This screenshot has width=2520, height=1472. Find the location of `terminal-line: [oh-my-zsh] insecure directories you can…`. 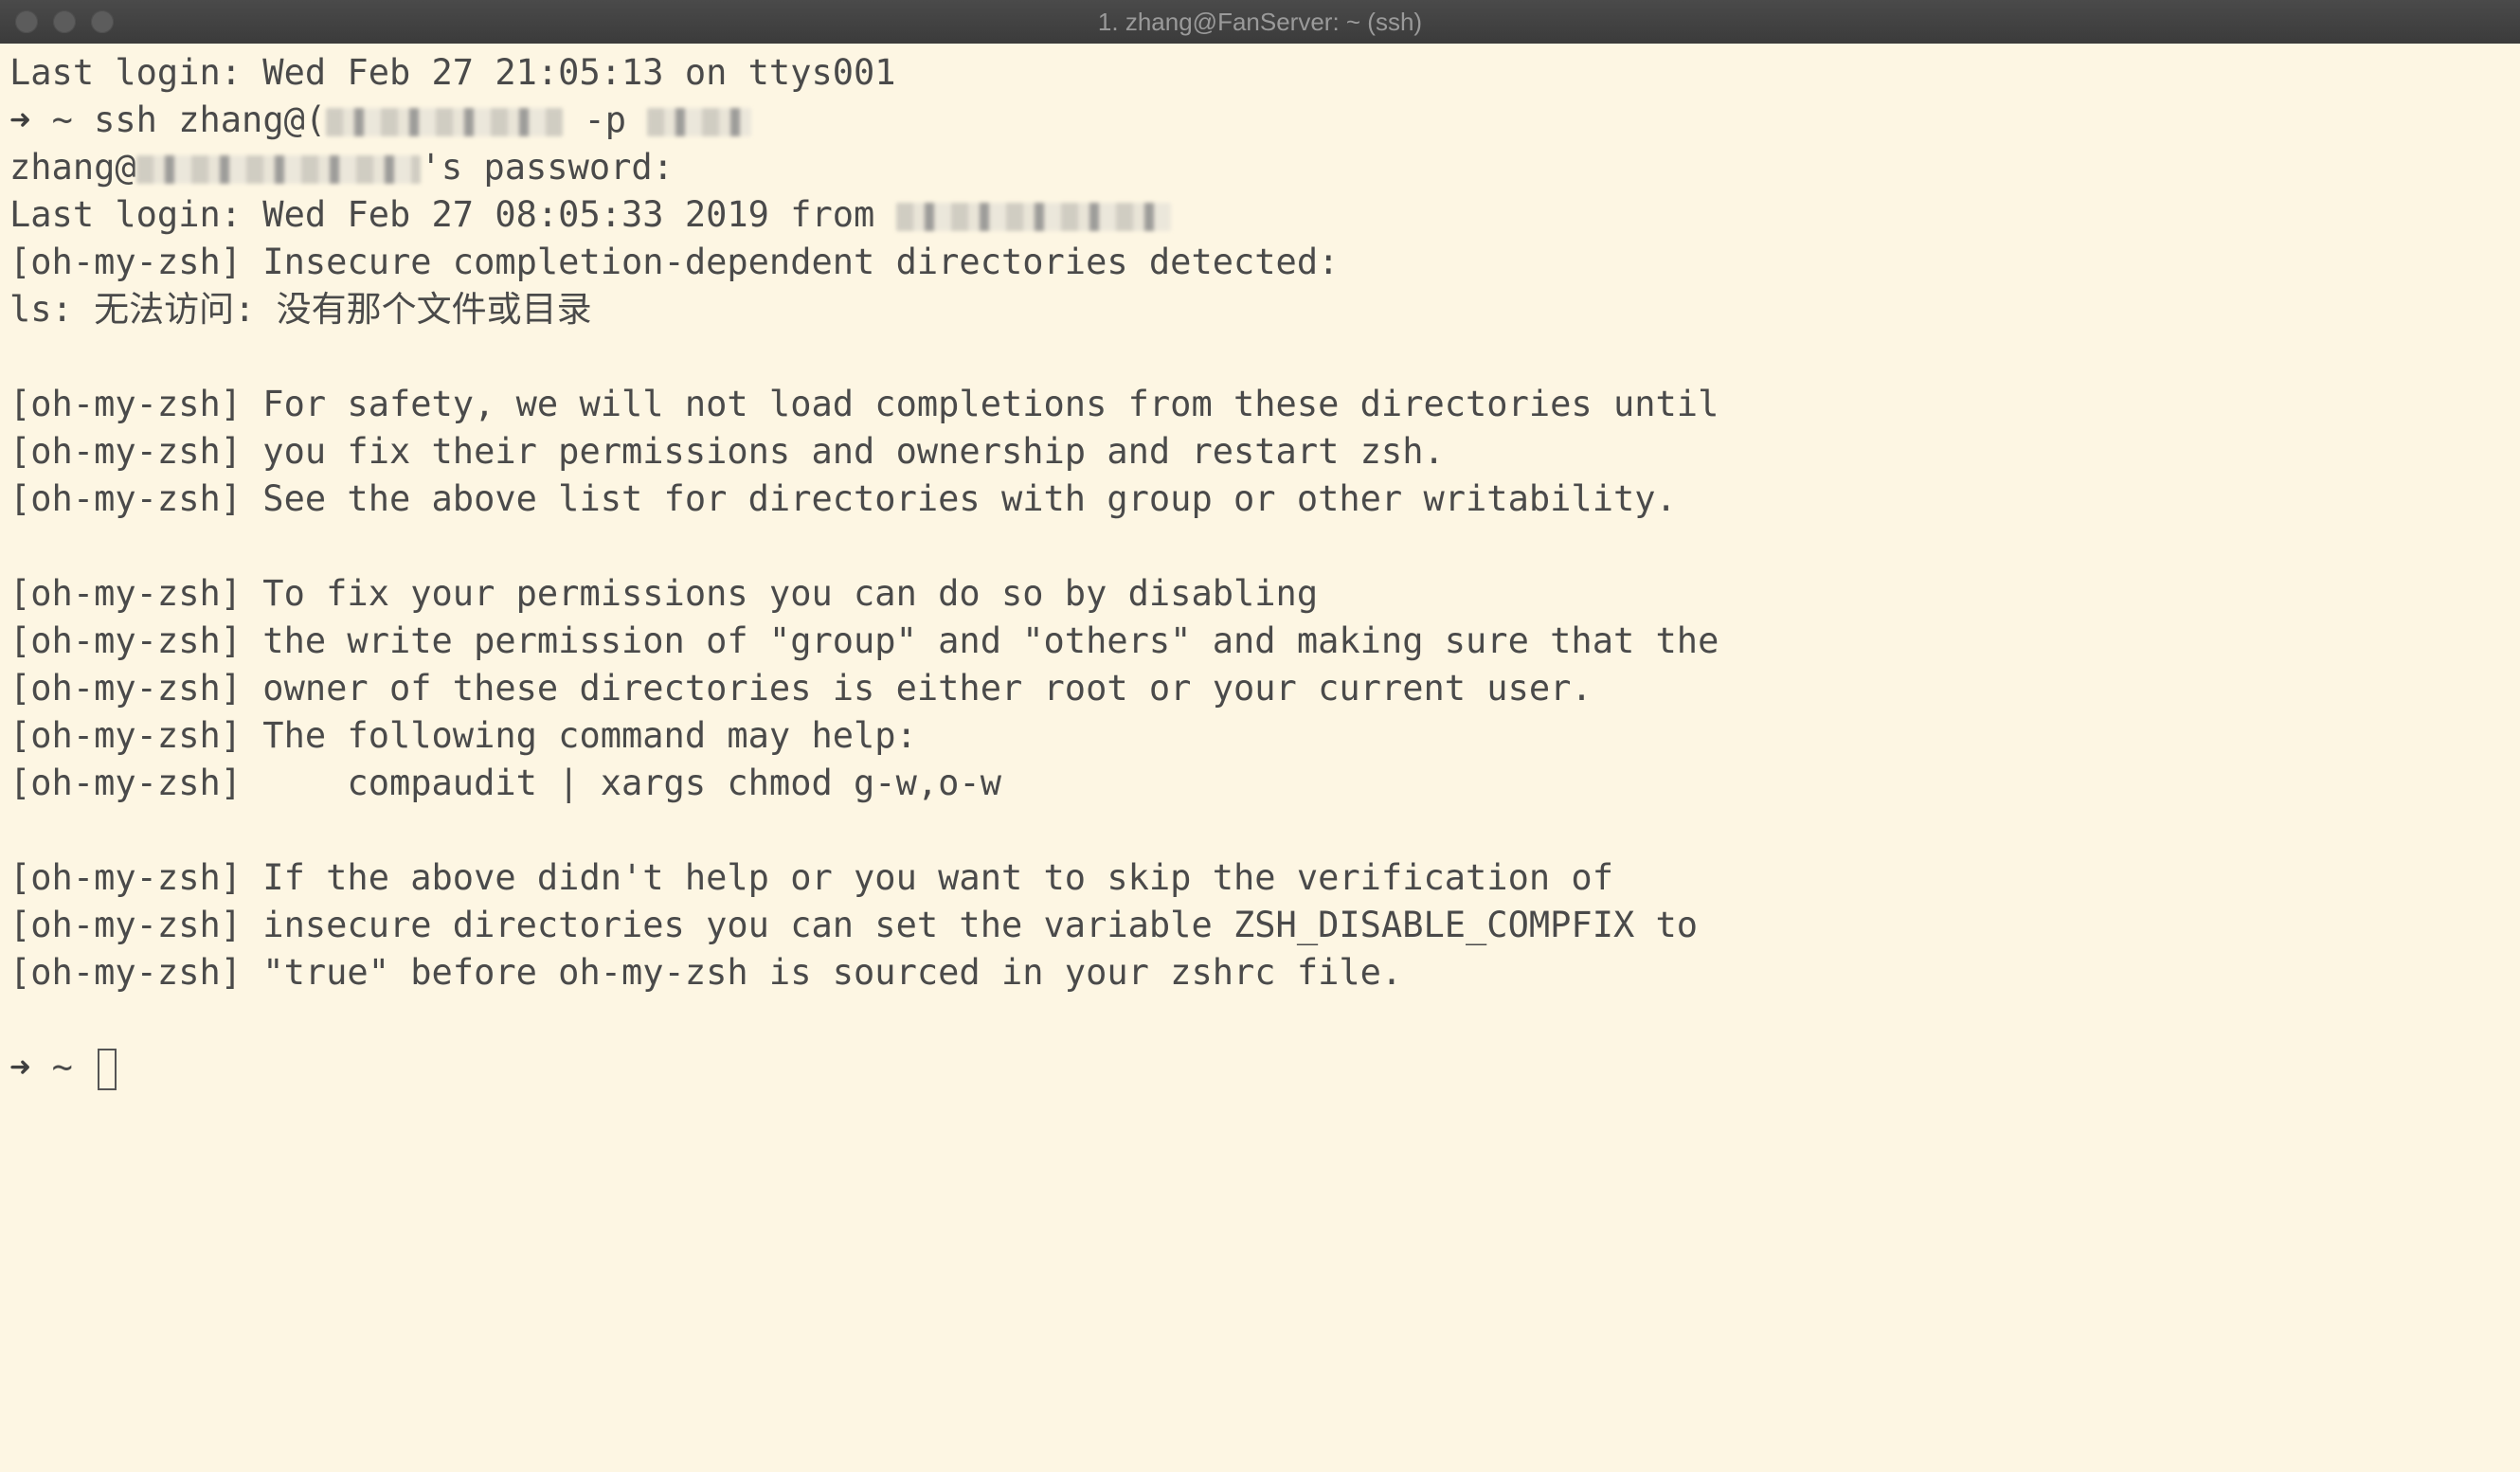

terminal-line: [oh-my-zsh] insecure directories you can… is located at coordinates (854, 925).